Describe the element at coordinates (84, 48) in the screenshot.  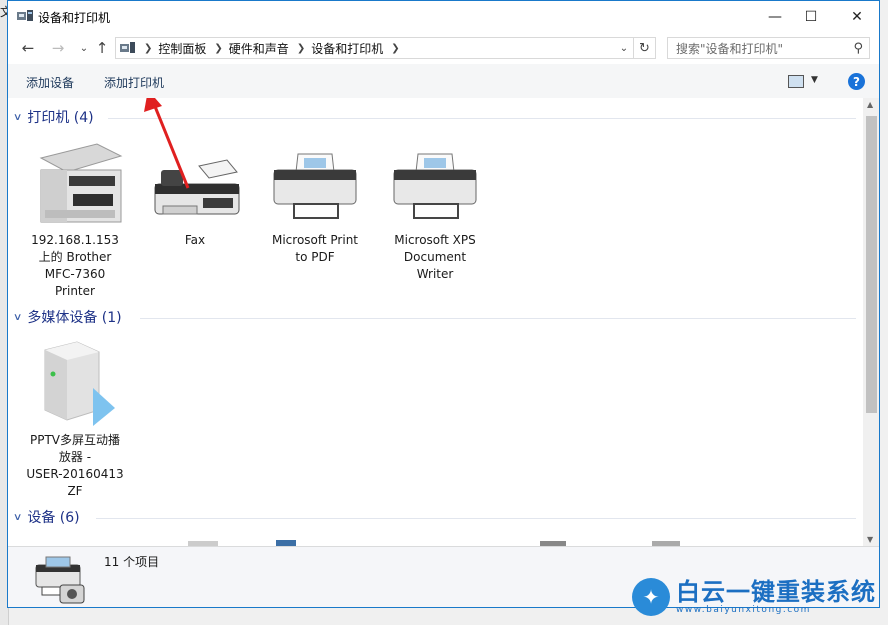
I see `recent-locations-icon: ⌄` at that location.